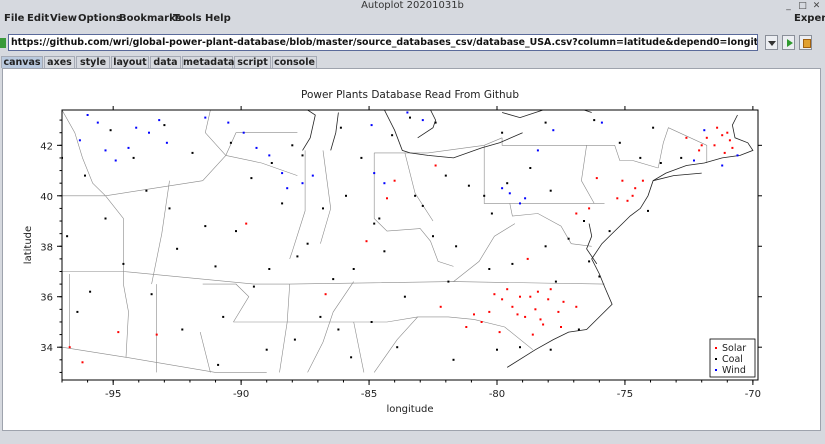  Describe the element at coordinates (165, 62) in the screenshot. I see `tab-data: data` at that location.